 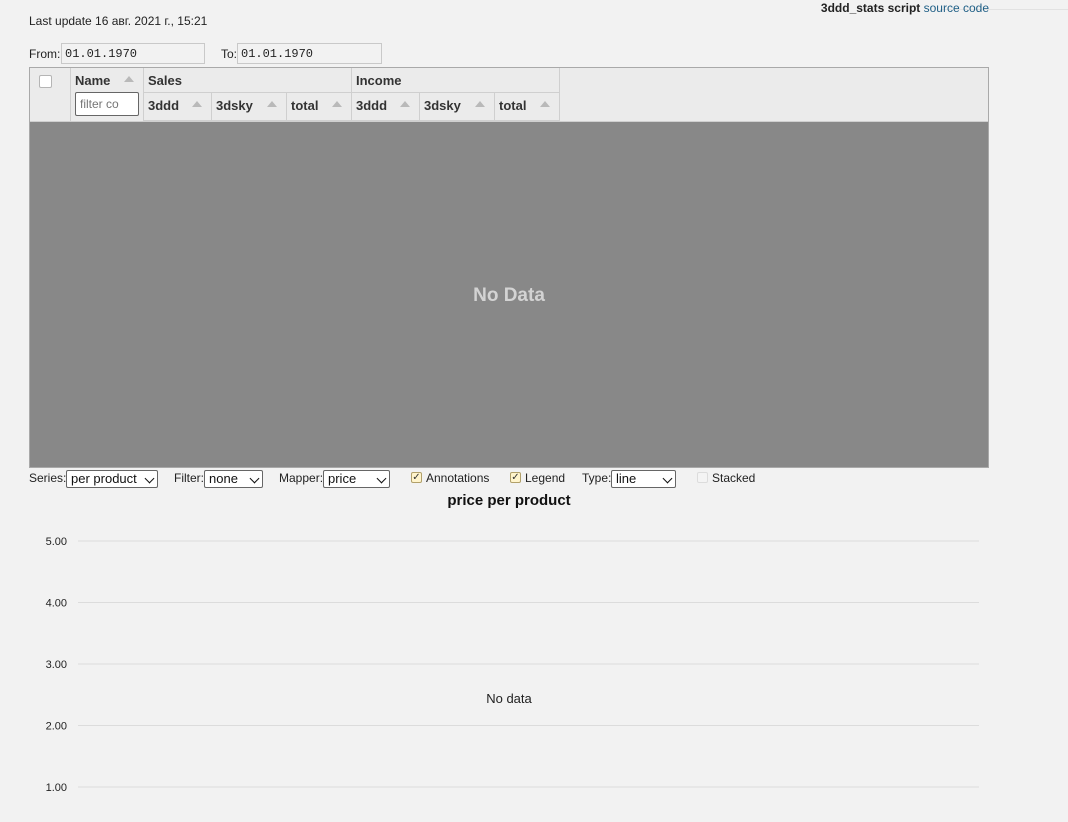 I want to click on income-3ddd-label: 3ddd, so click(x=372, y=105).